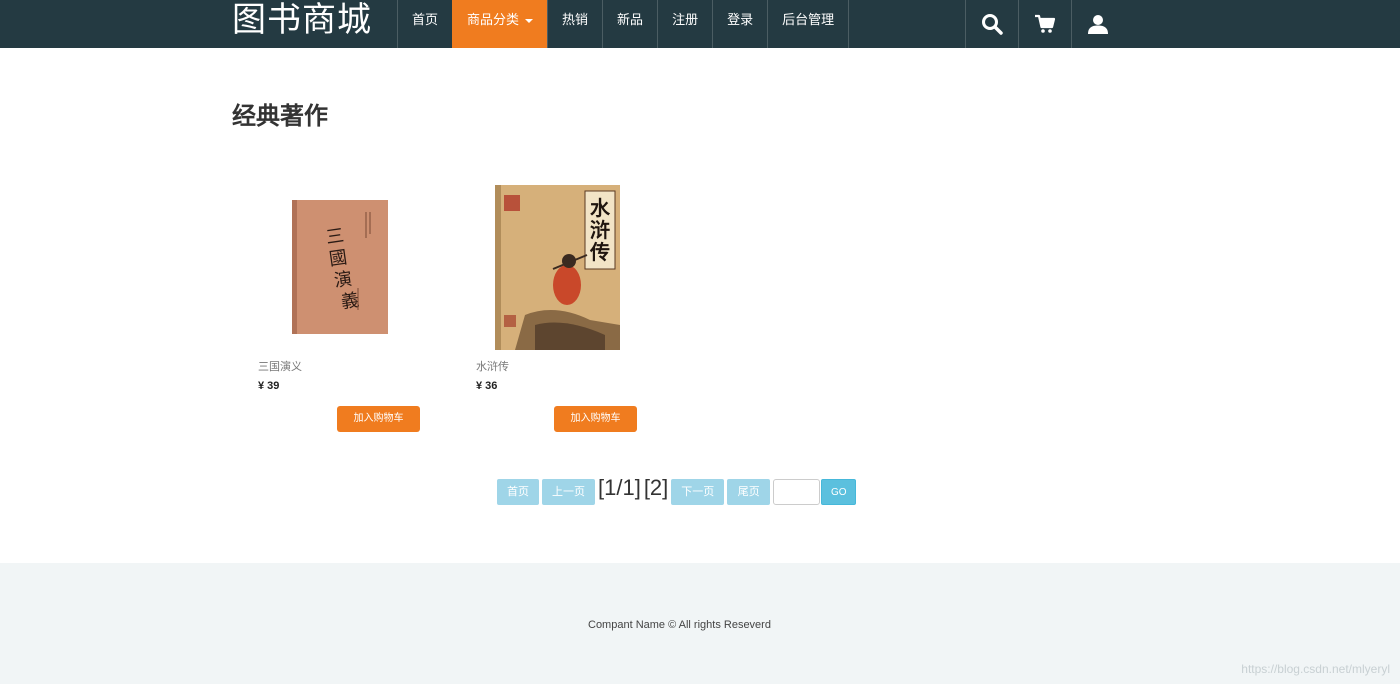  I want to click on product-name: 水浒传, so click(492, 366).